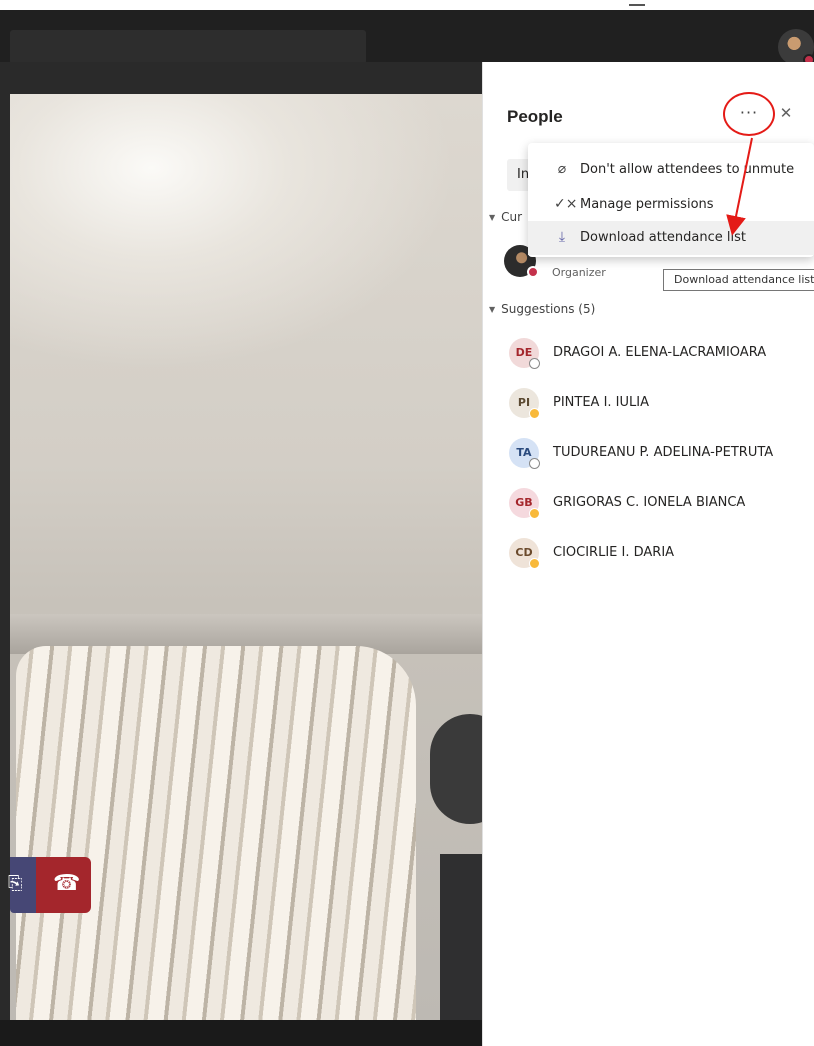 The image size is (814, 1046). I want to click on person-name: TUDUREANU P. ADELINA-PETRUTA, so click(663, 452).